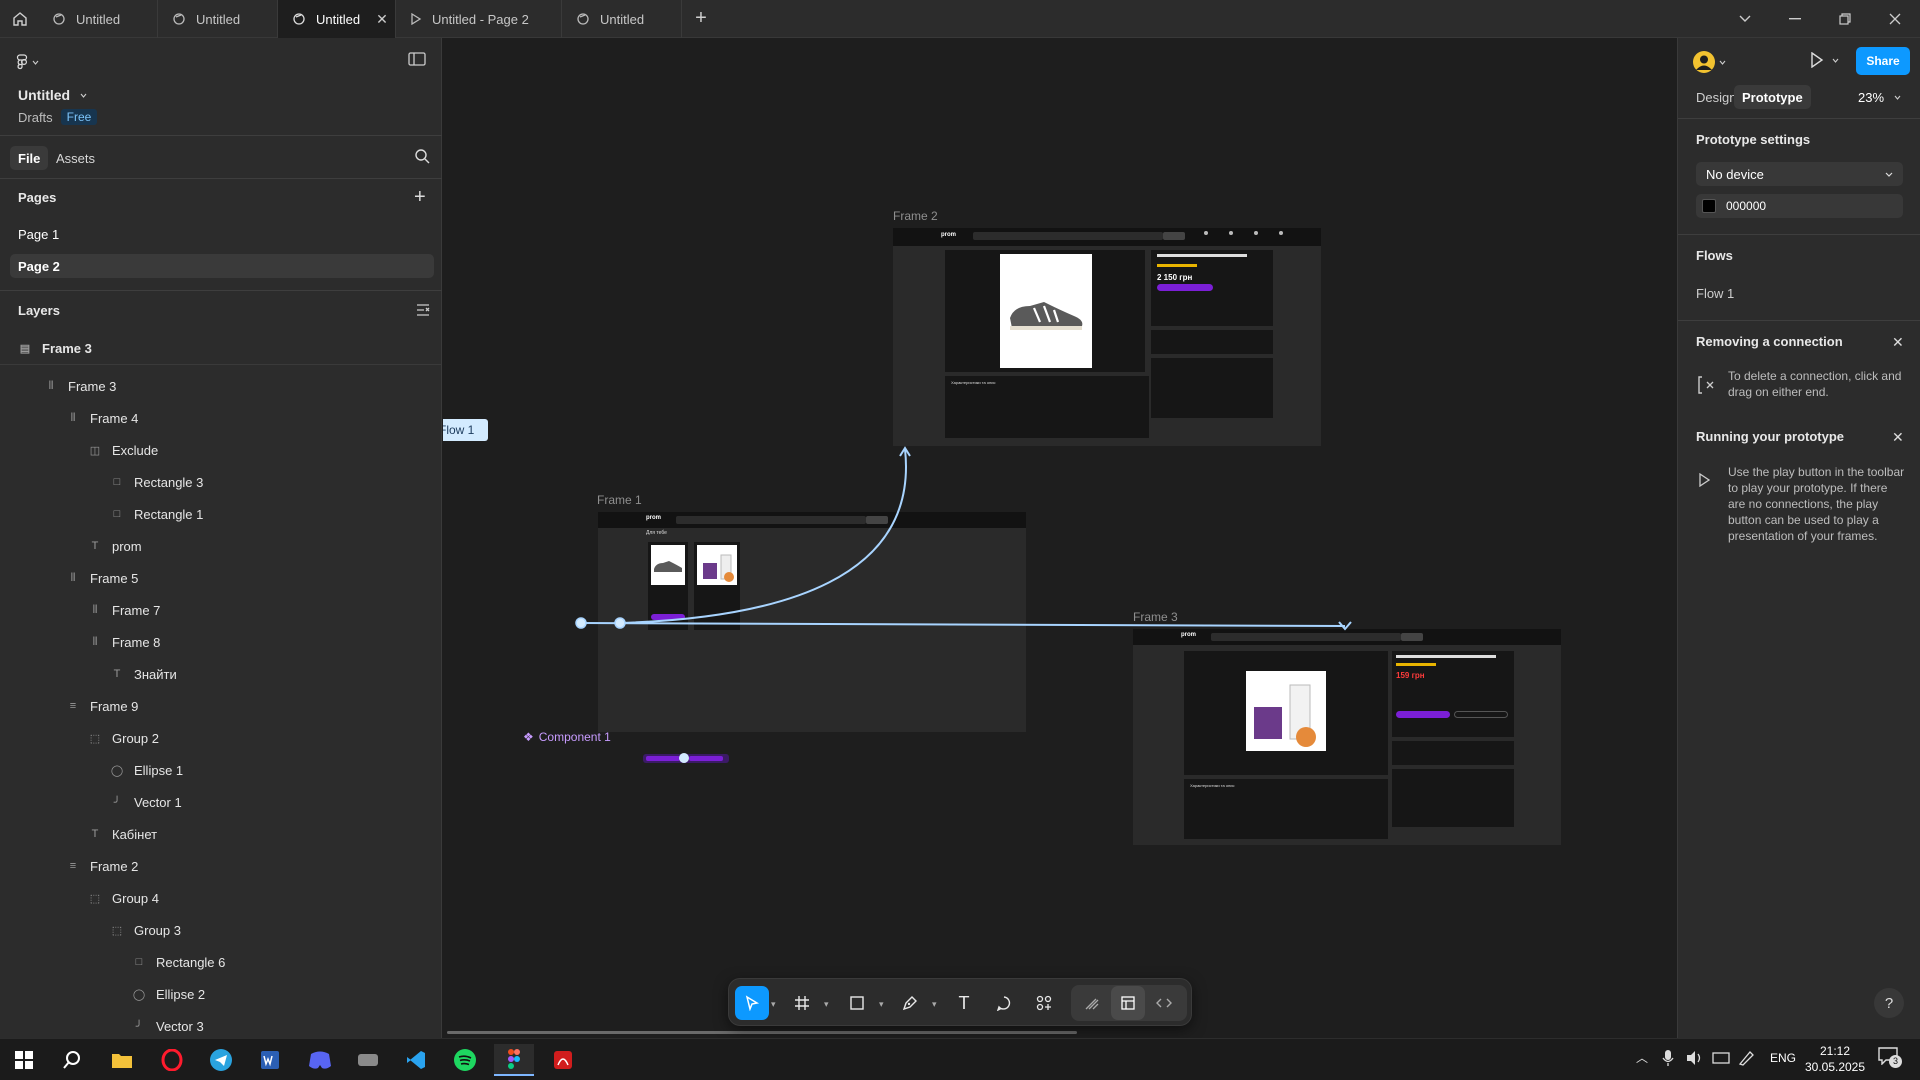 The width and height of the screenshot is (1920, 1080). What do you see at coordinates (368, 1060) in the screenshot?
I see `app-icon` at bounding box center [368, 1060].